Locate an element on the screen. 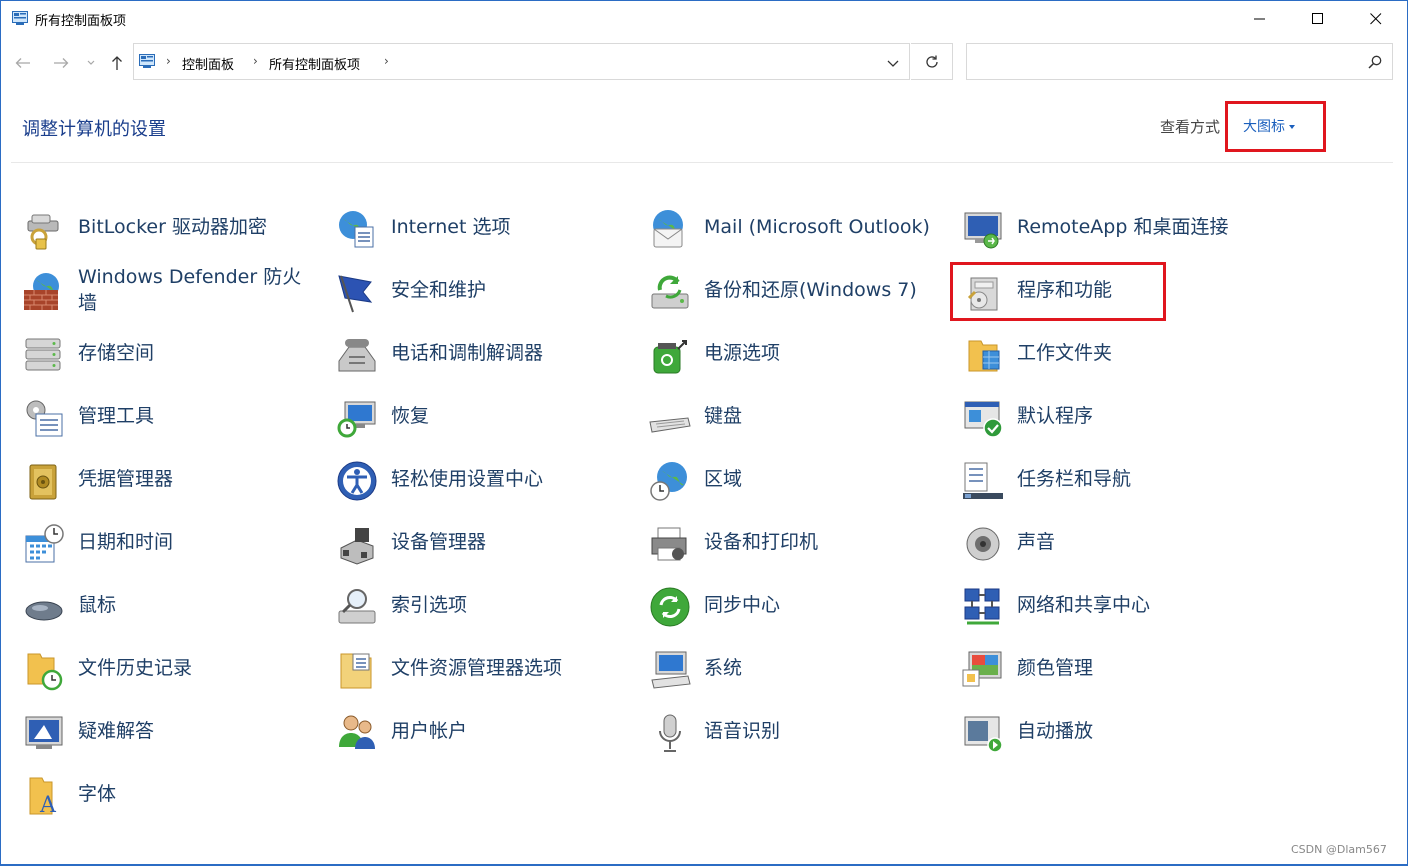 The width and height of the screenshot is (1408, 866). search-icon is located at coordinates (1375, 62).